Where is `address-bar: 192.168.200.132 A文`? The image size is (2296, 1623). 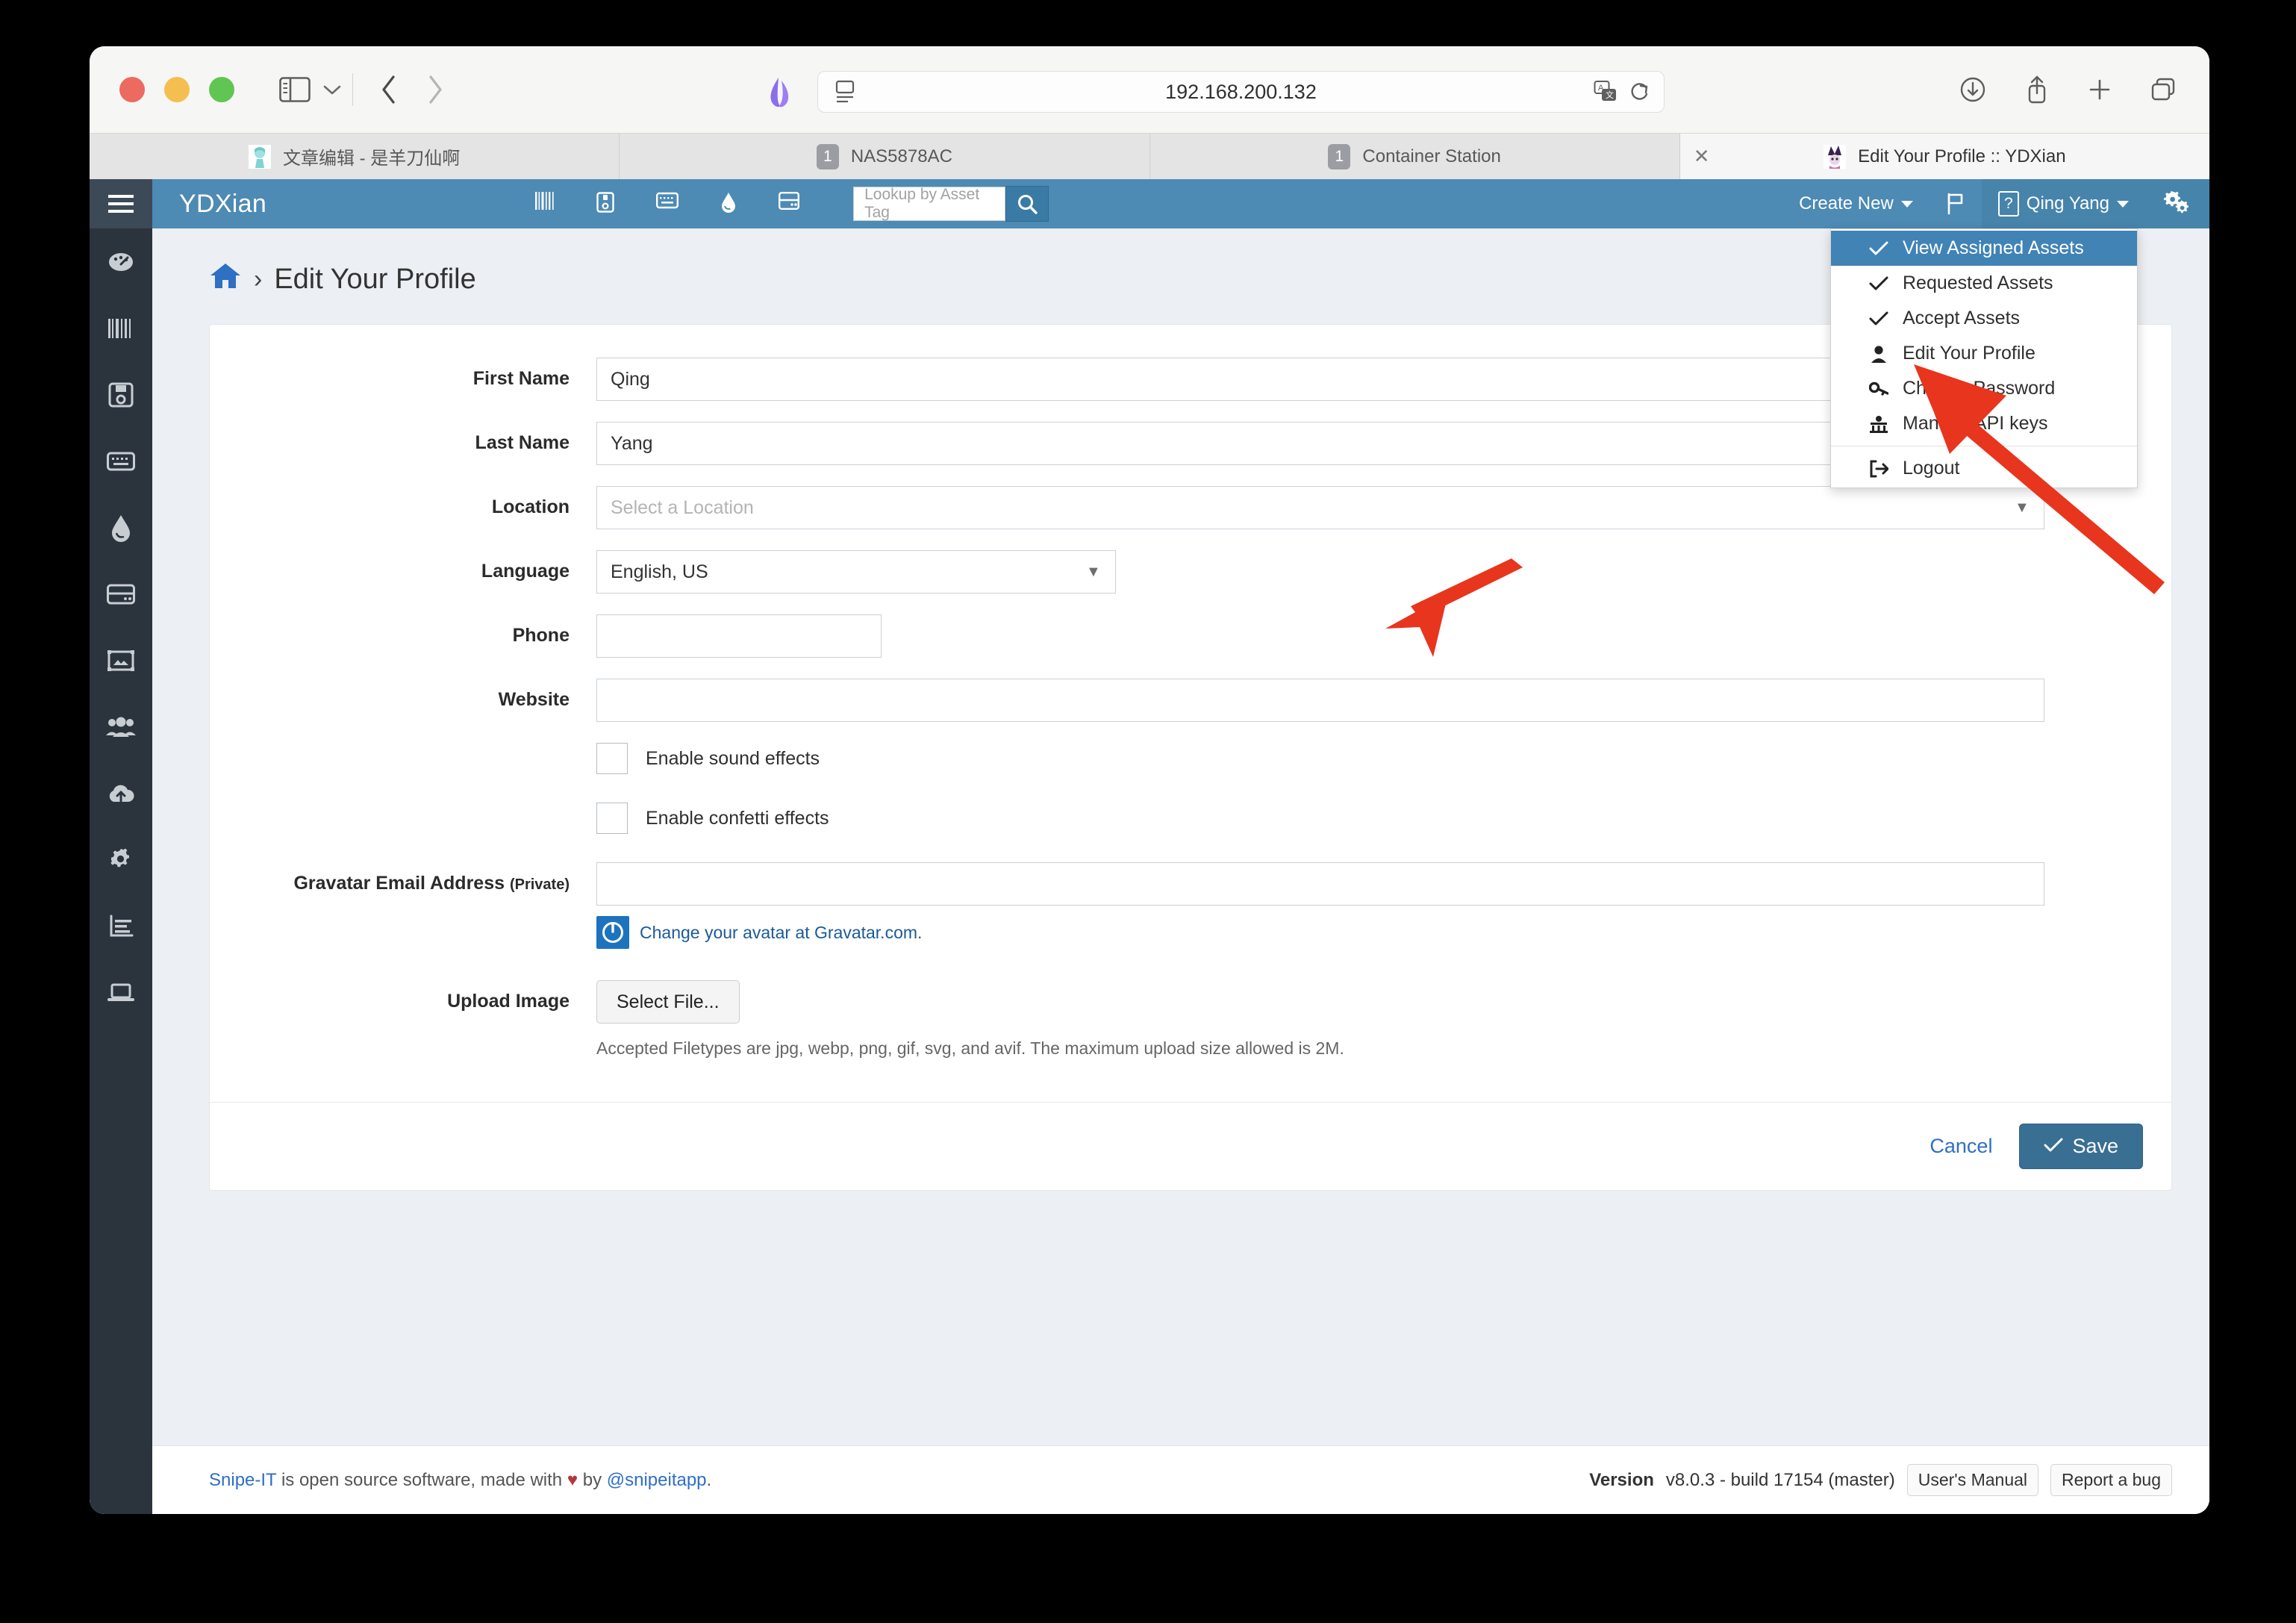
address-bar: 192.168.200.132 A文 is located at coordinates (1241, 92).